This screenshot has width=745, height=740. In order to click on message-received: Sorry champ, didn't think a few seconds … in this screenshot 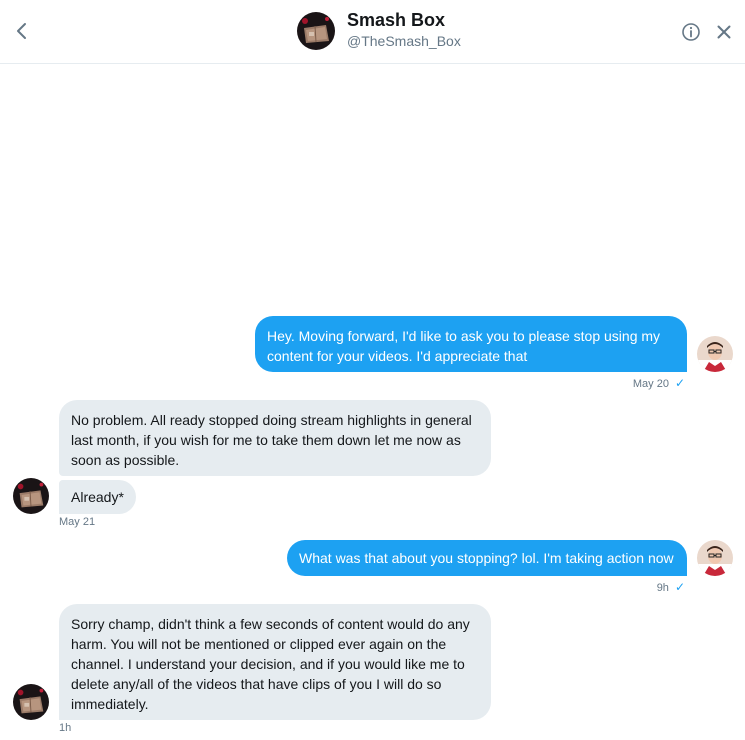, I will do `click(275, 662)`.